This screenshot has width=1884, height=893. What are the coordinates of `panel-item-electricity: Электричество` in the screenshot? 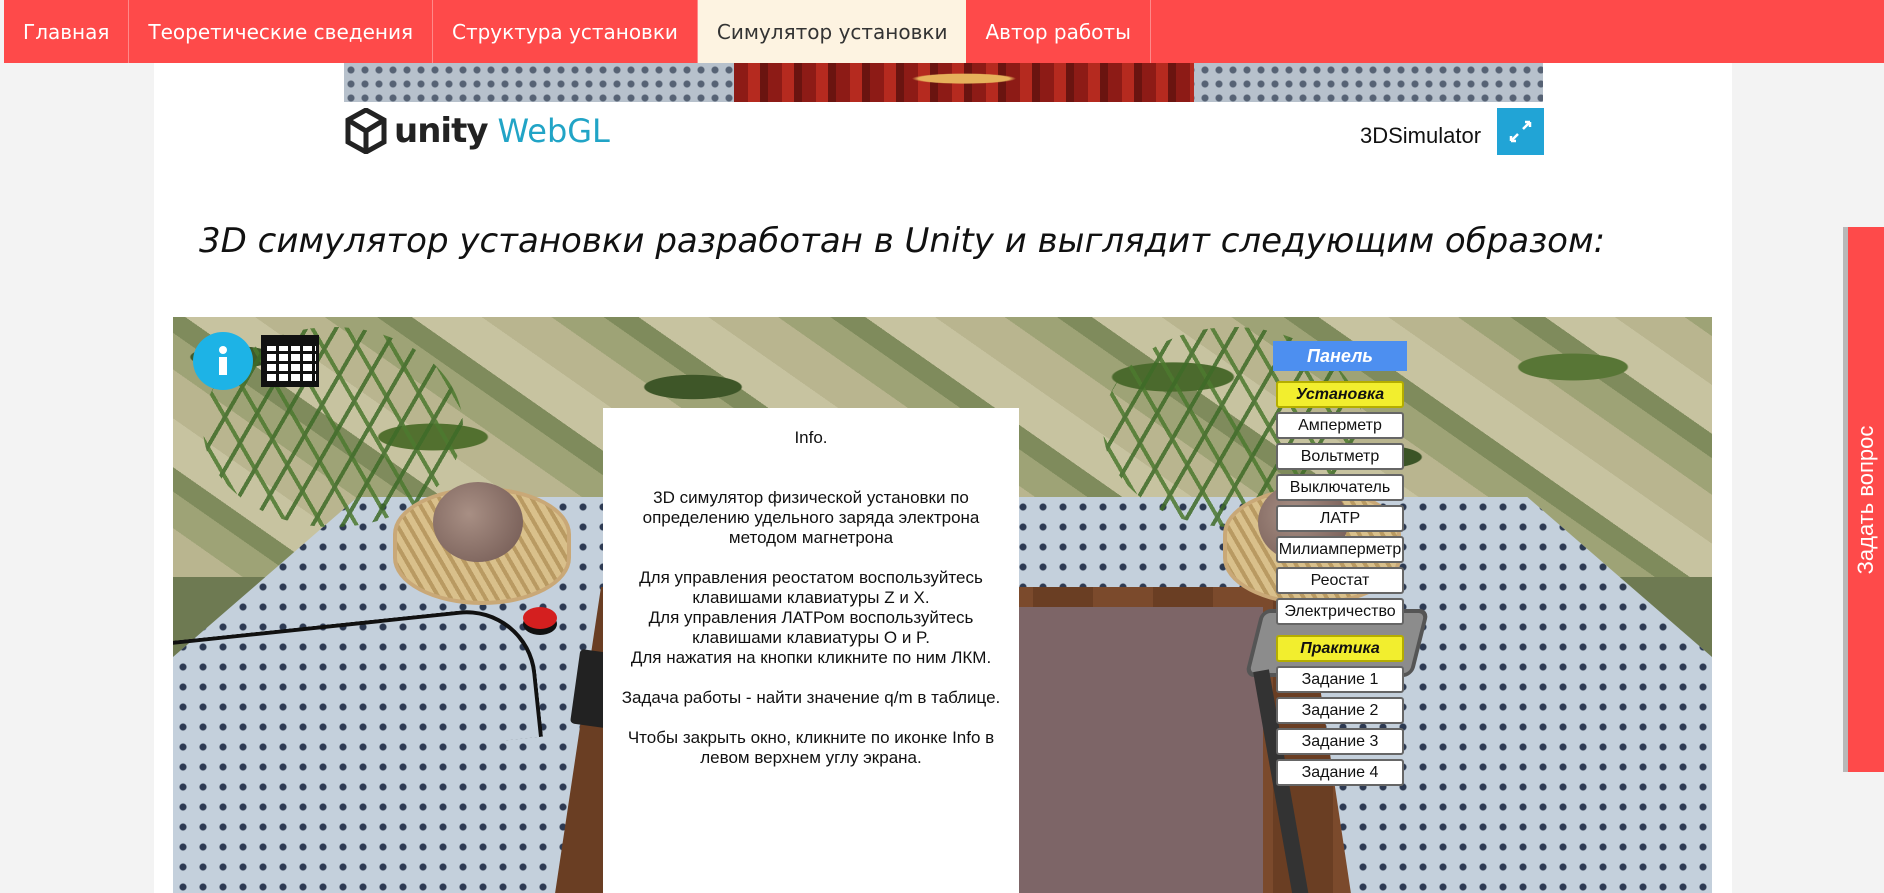 It's located at (1340, 611).